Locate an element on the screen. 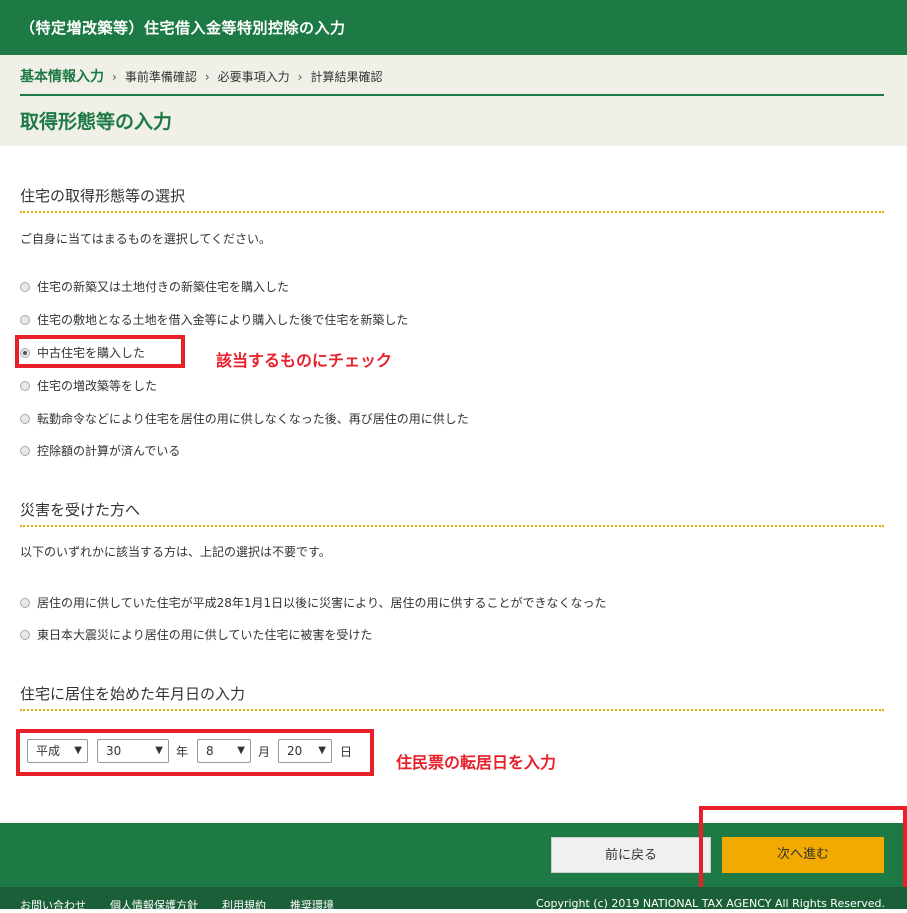 The width and height of the screenshot is (907, 913). option-label: 住宅の増改築等をした is located at coordinates (97, 386).